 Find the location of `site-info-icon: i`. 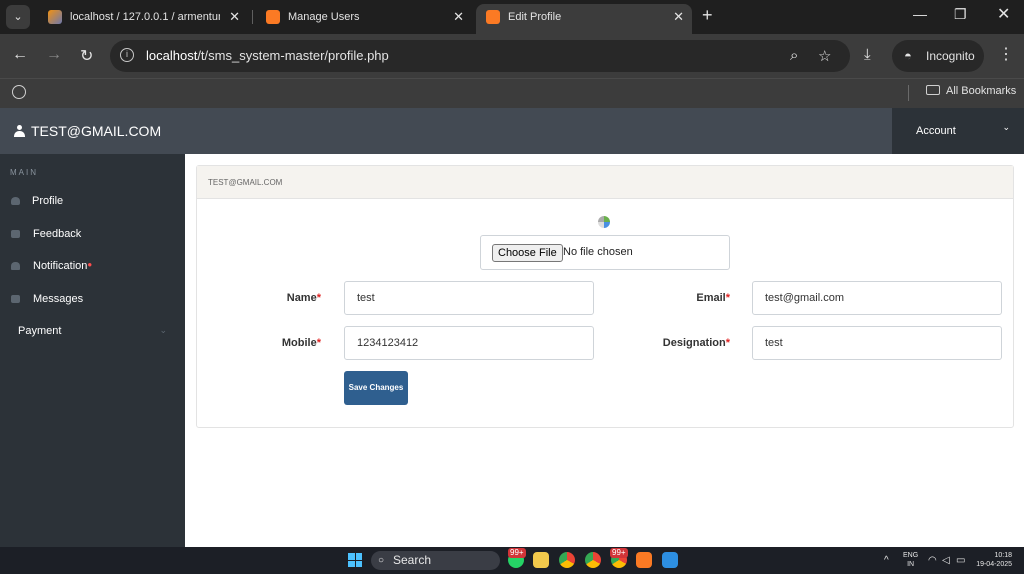

site-info-icon: i is located at coordinates (127, 55).